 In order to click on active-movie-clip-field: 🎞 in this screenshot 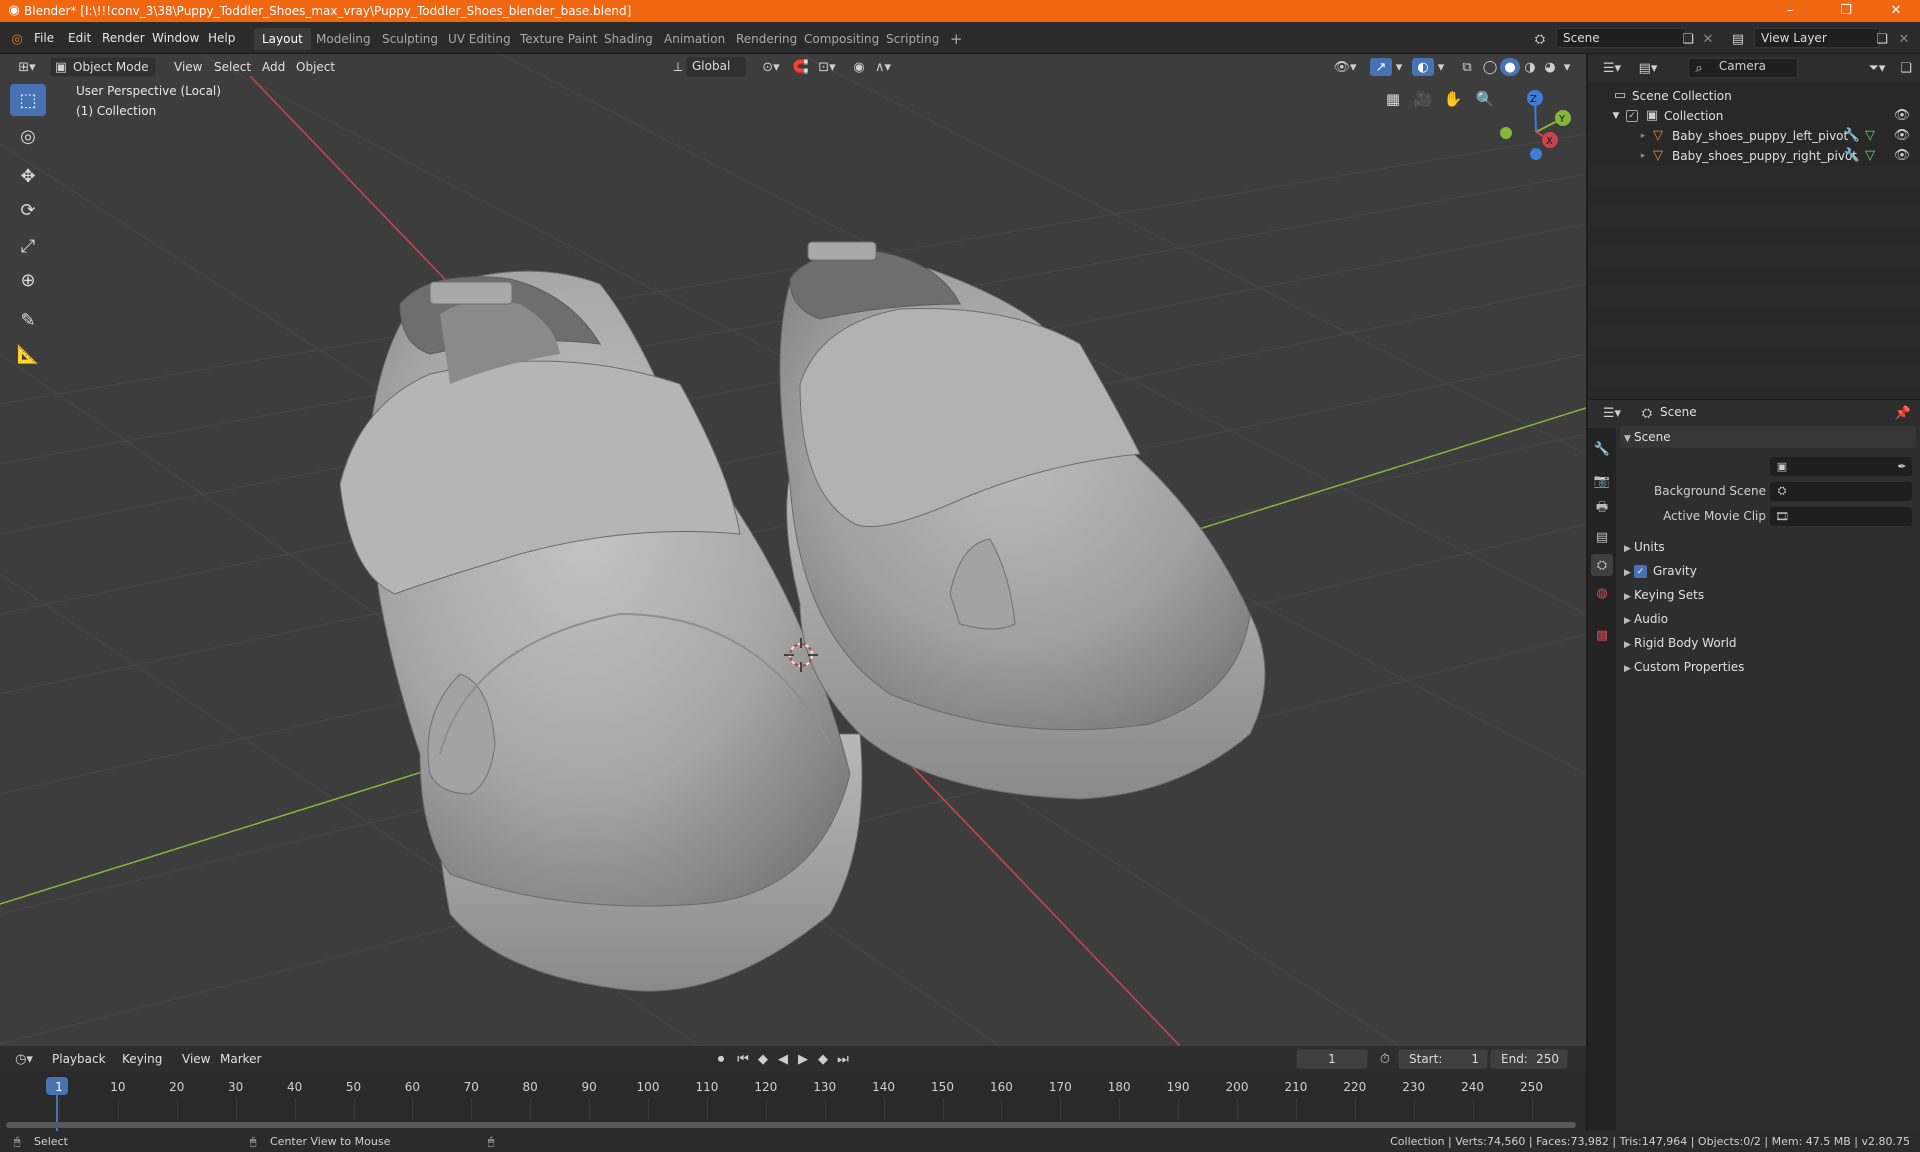, I will do `click(1841, 516)`.